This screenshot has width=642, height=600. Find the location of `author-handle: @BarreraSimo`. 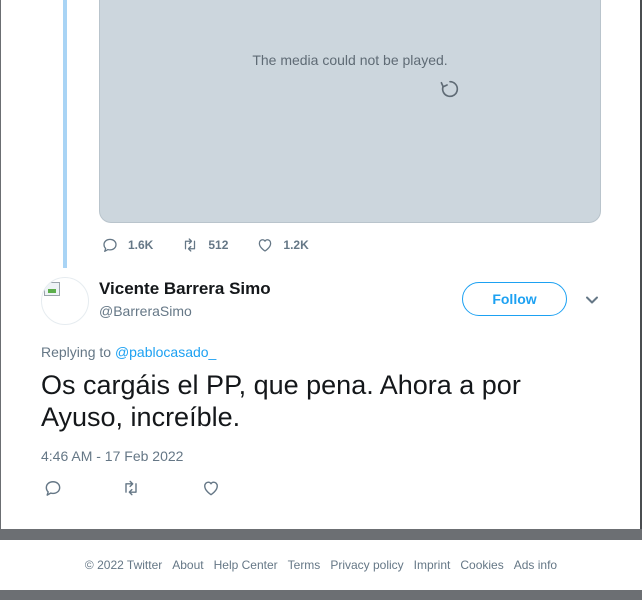

author-handle: @BarreraSimo is located at coordinates (145, 311).